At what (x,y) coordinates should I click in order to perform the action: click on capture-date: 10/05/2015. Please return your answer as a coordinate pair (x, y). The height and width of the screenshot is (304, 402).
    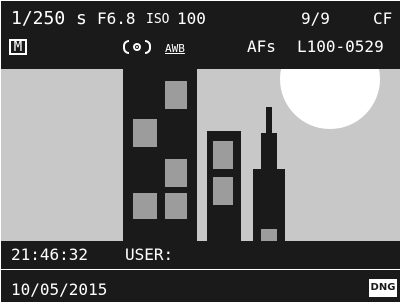
    Looking at the image, I should click on (59, 289).